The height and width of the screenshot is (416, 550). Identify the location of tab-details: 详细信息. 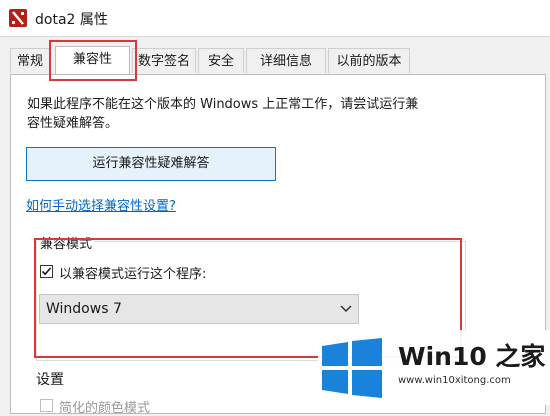
(286, 60).